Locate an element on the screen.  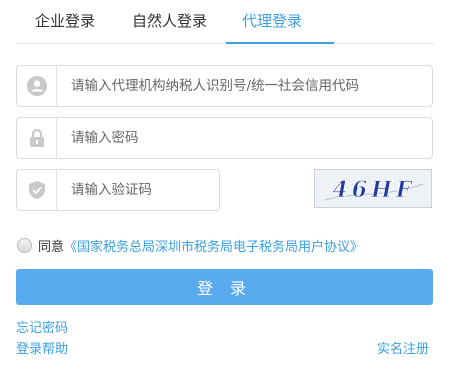
username-input is located at coordinates (244, 86).